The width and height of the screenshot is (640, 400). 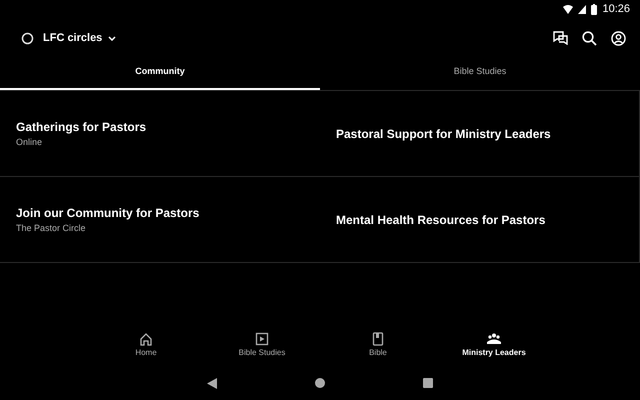 What do you see at coordinates (108, 213) in the screenshot?
I see `card-title: Join our Community for Pastors` at bounding box center [108, 213].